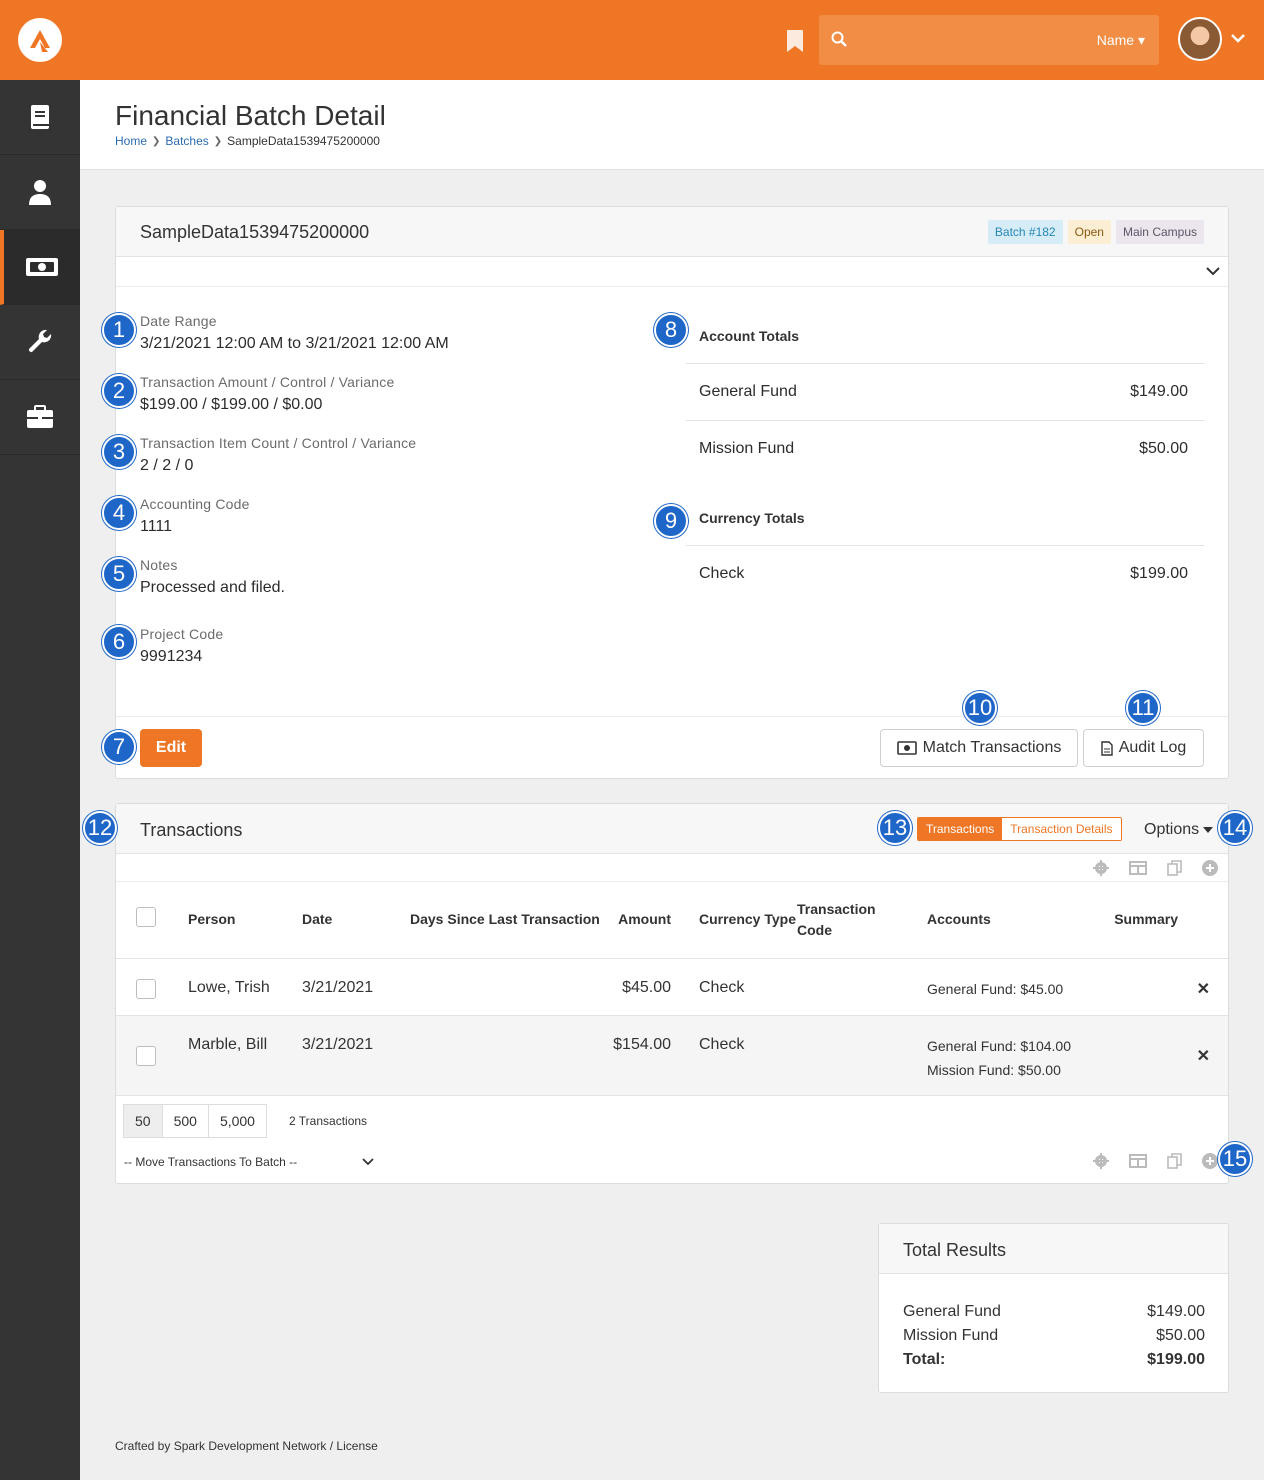 The height and width of the screenshot is (1480, 1264). What do you see at coordinates (1061, 829) in the screenshot?
I see `toggle-transaction-details: Transaction Details` at bounding box center [1061, 829].